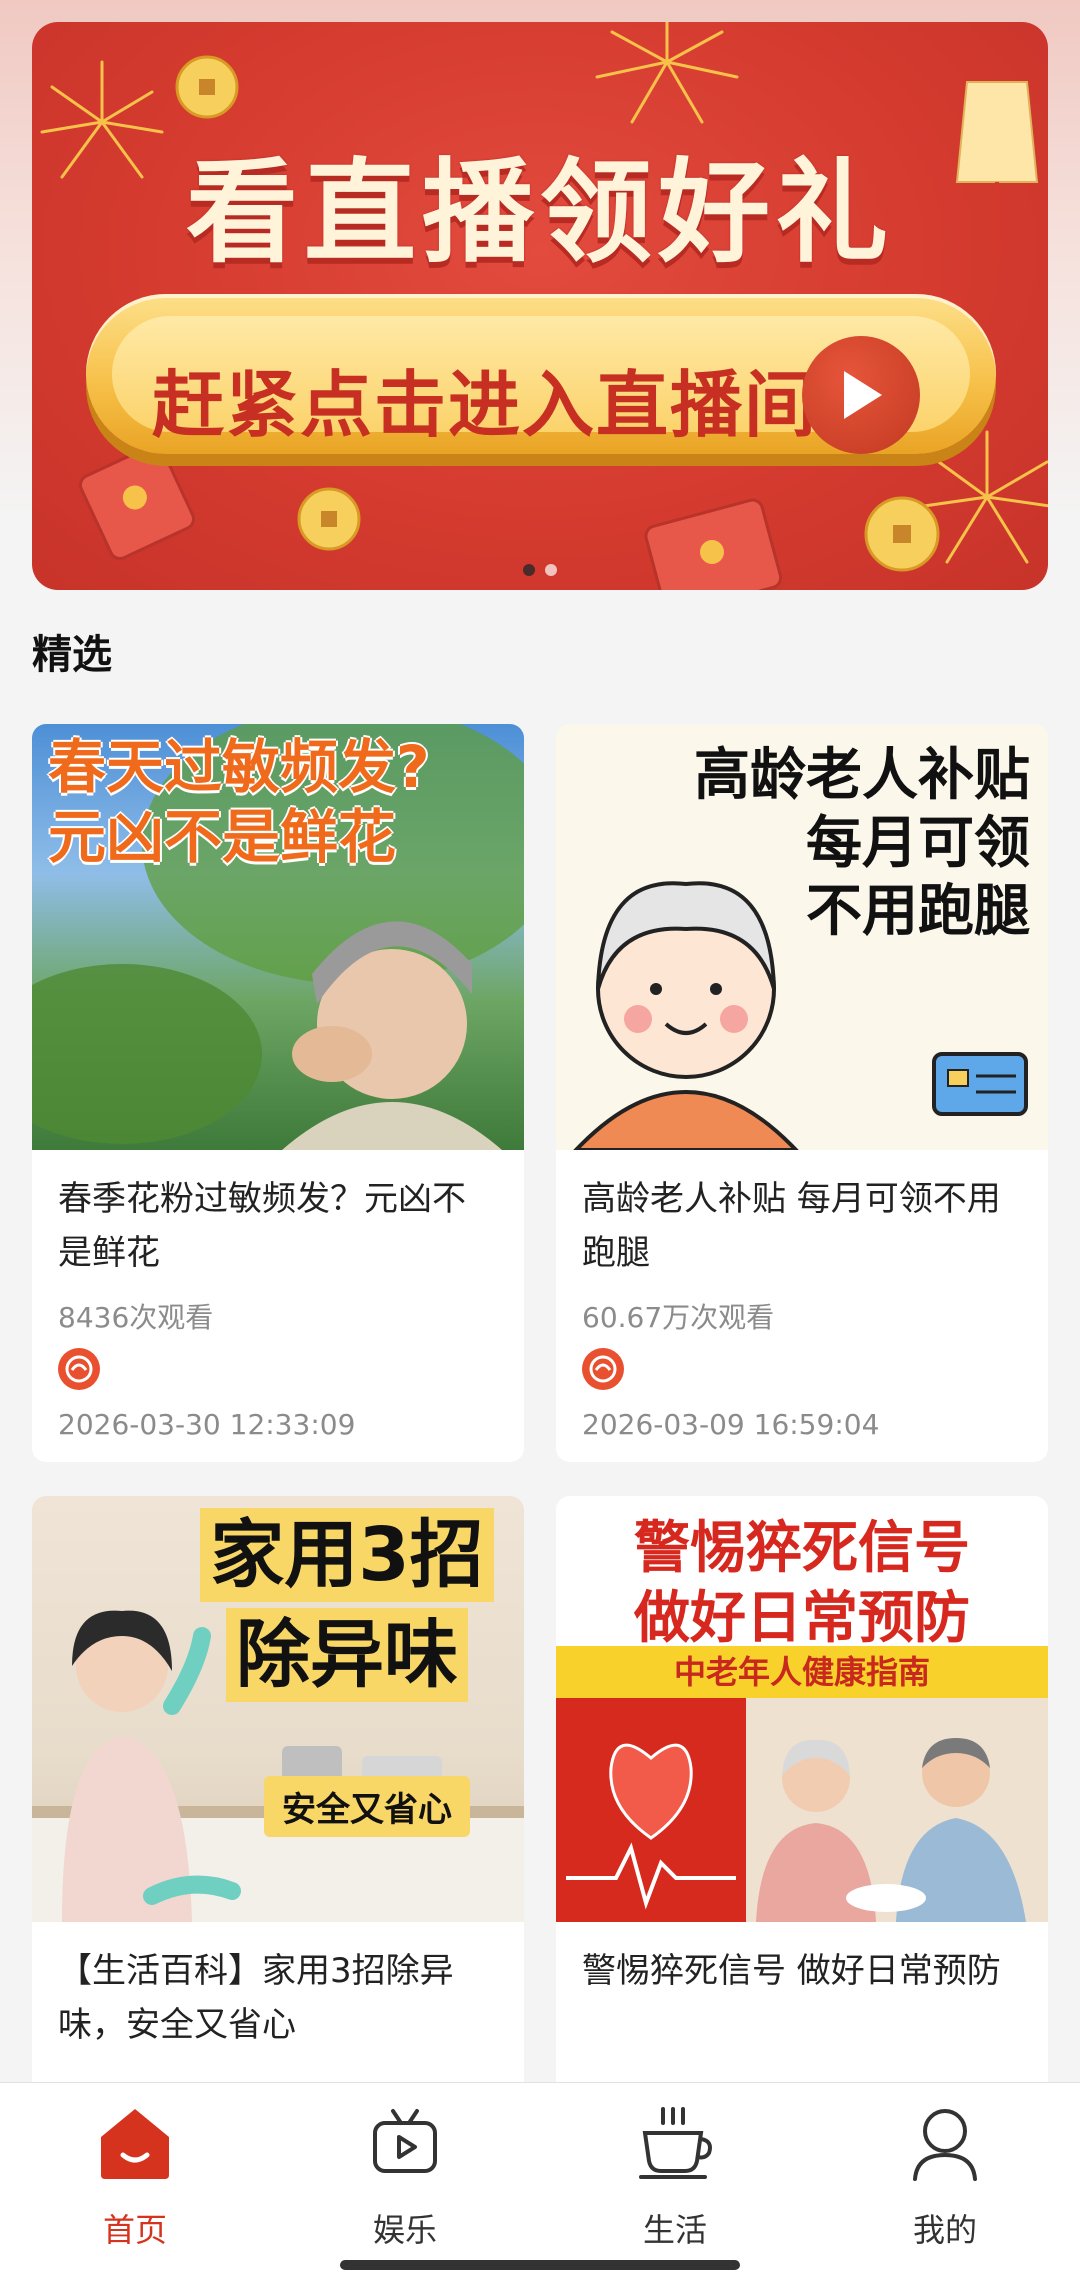  Describe the element at coordinates (540, 213) in the screenshot. I see `banner-title: 看直播领好礼` at that location.